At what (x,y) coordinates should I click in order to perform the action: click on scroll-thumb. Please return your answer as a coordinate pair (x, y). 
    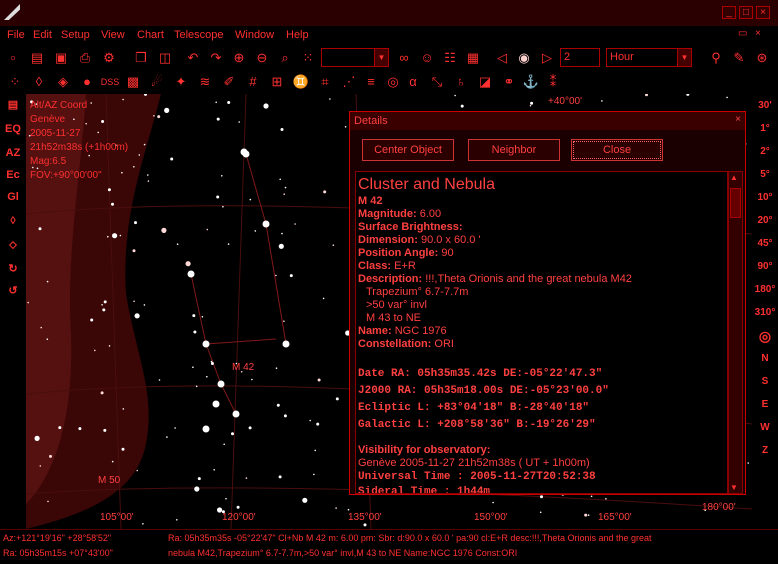
    Looking at the image, I should click on (735, 203).